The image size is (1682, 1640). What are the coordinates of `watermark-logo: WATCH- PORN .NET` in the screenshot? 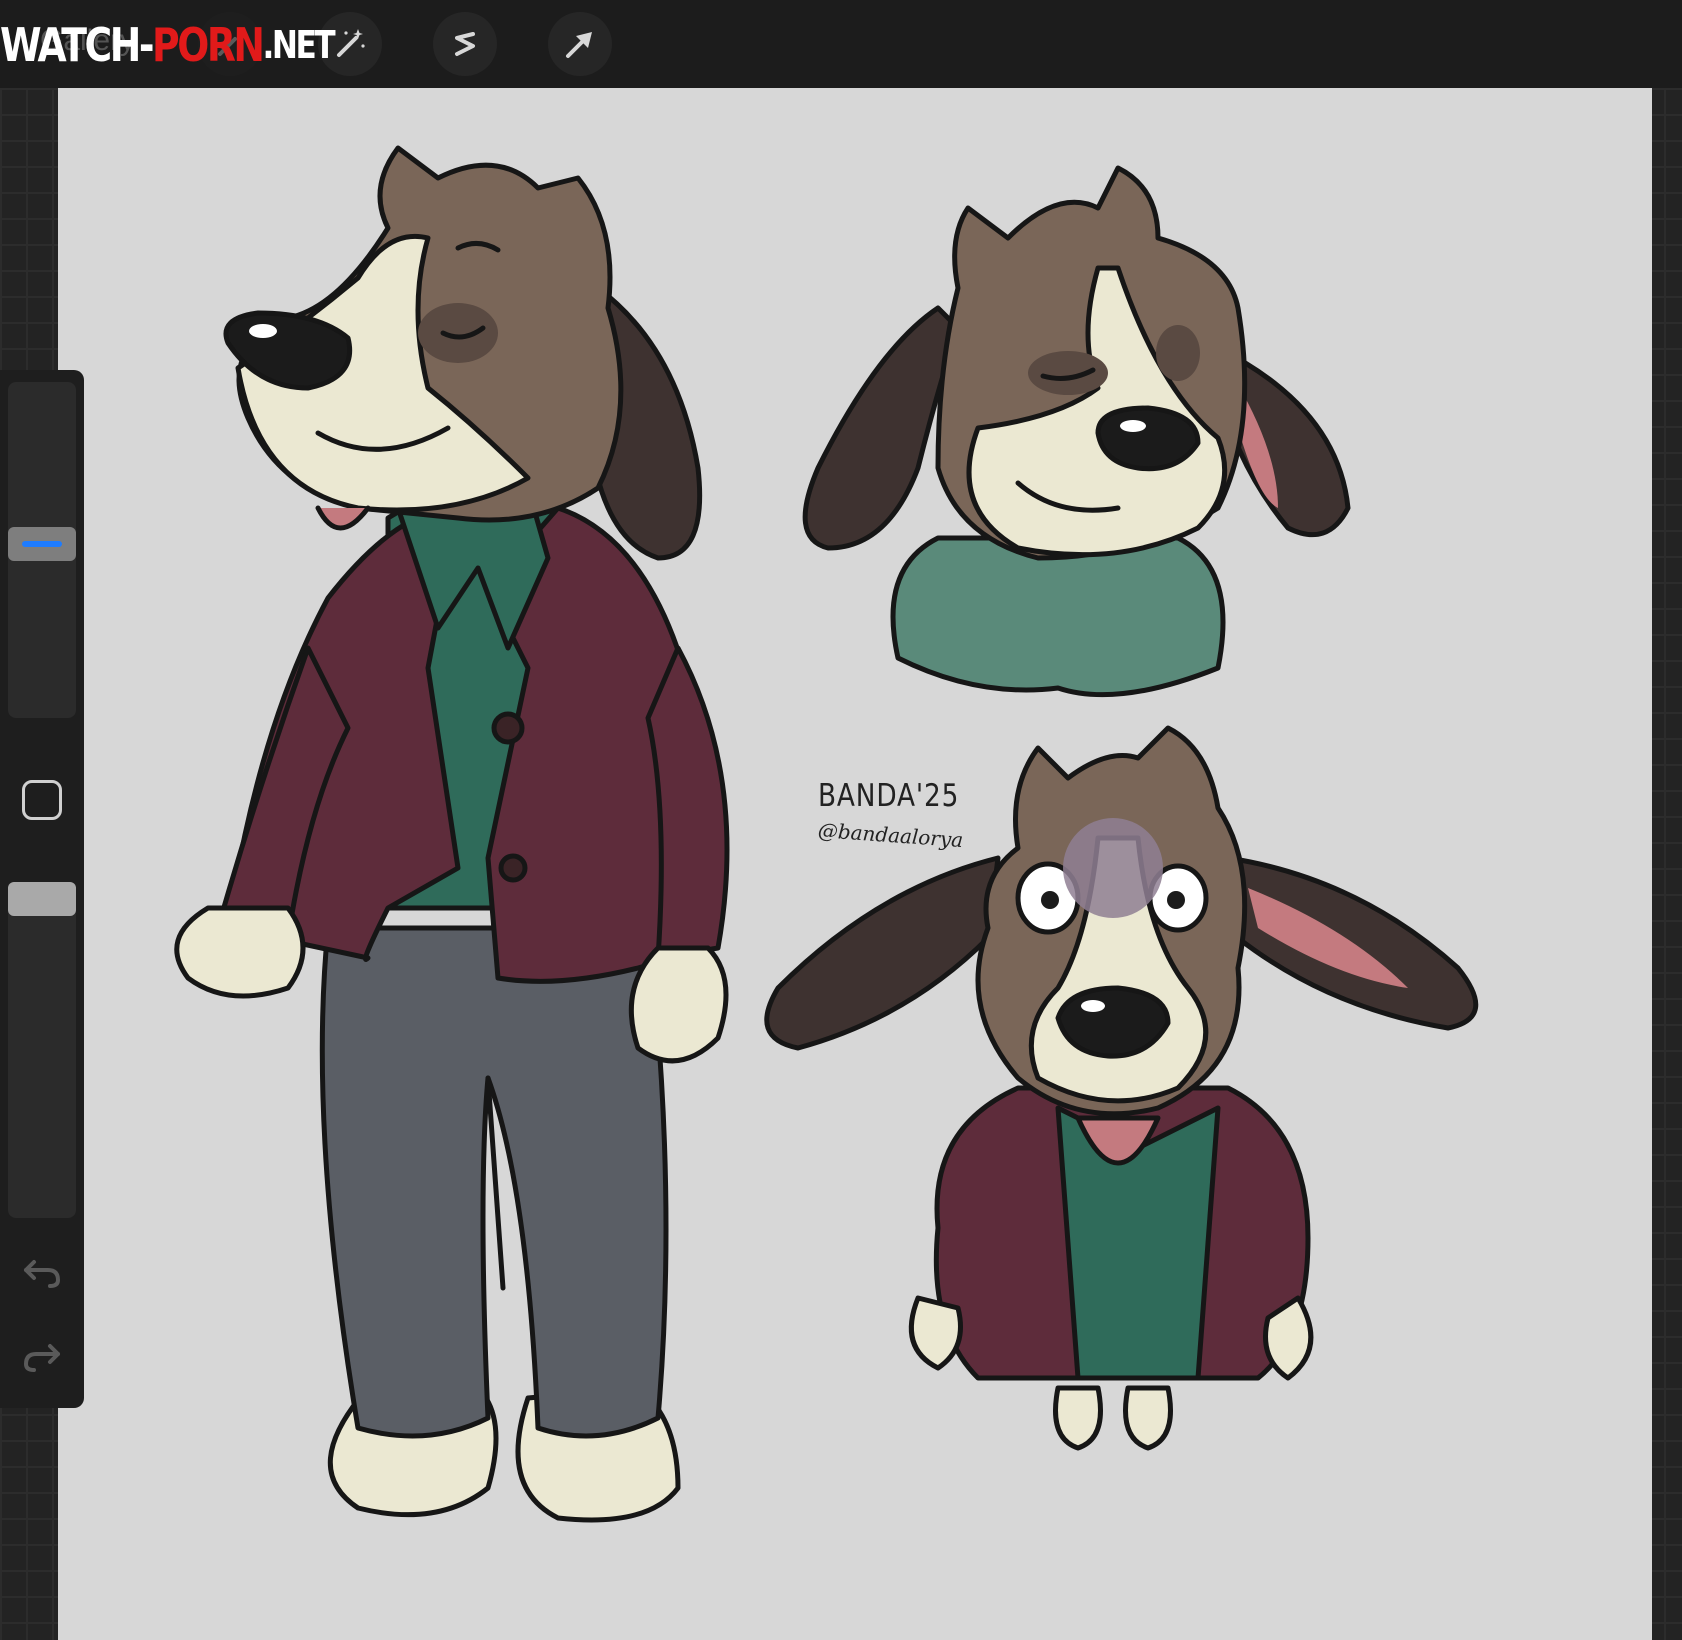 It's located at (168, 45).